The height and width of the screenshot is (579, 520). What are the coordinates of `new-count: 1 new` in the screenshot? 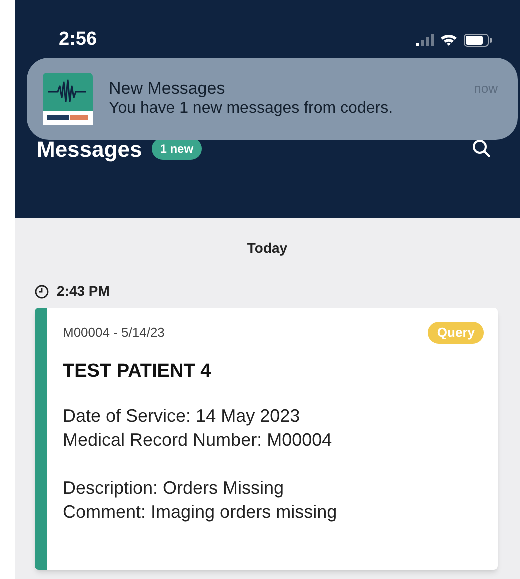 It's located at (177, 149).